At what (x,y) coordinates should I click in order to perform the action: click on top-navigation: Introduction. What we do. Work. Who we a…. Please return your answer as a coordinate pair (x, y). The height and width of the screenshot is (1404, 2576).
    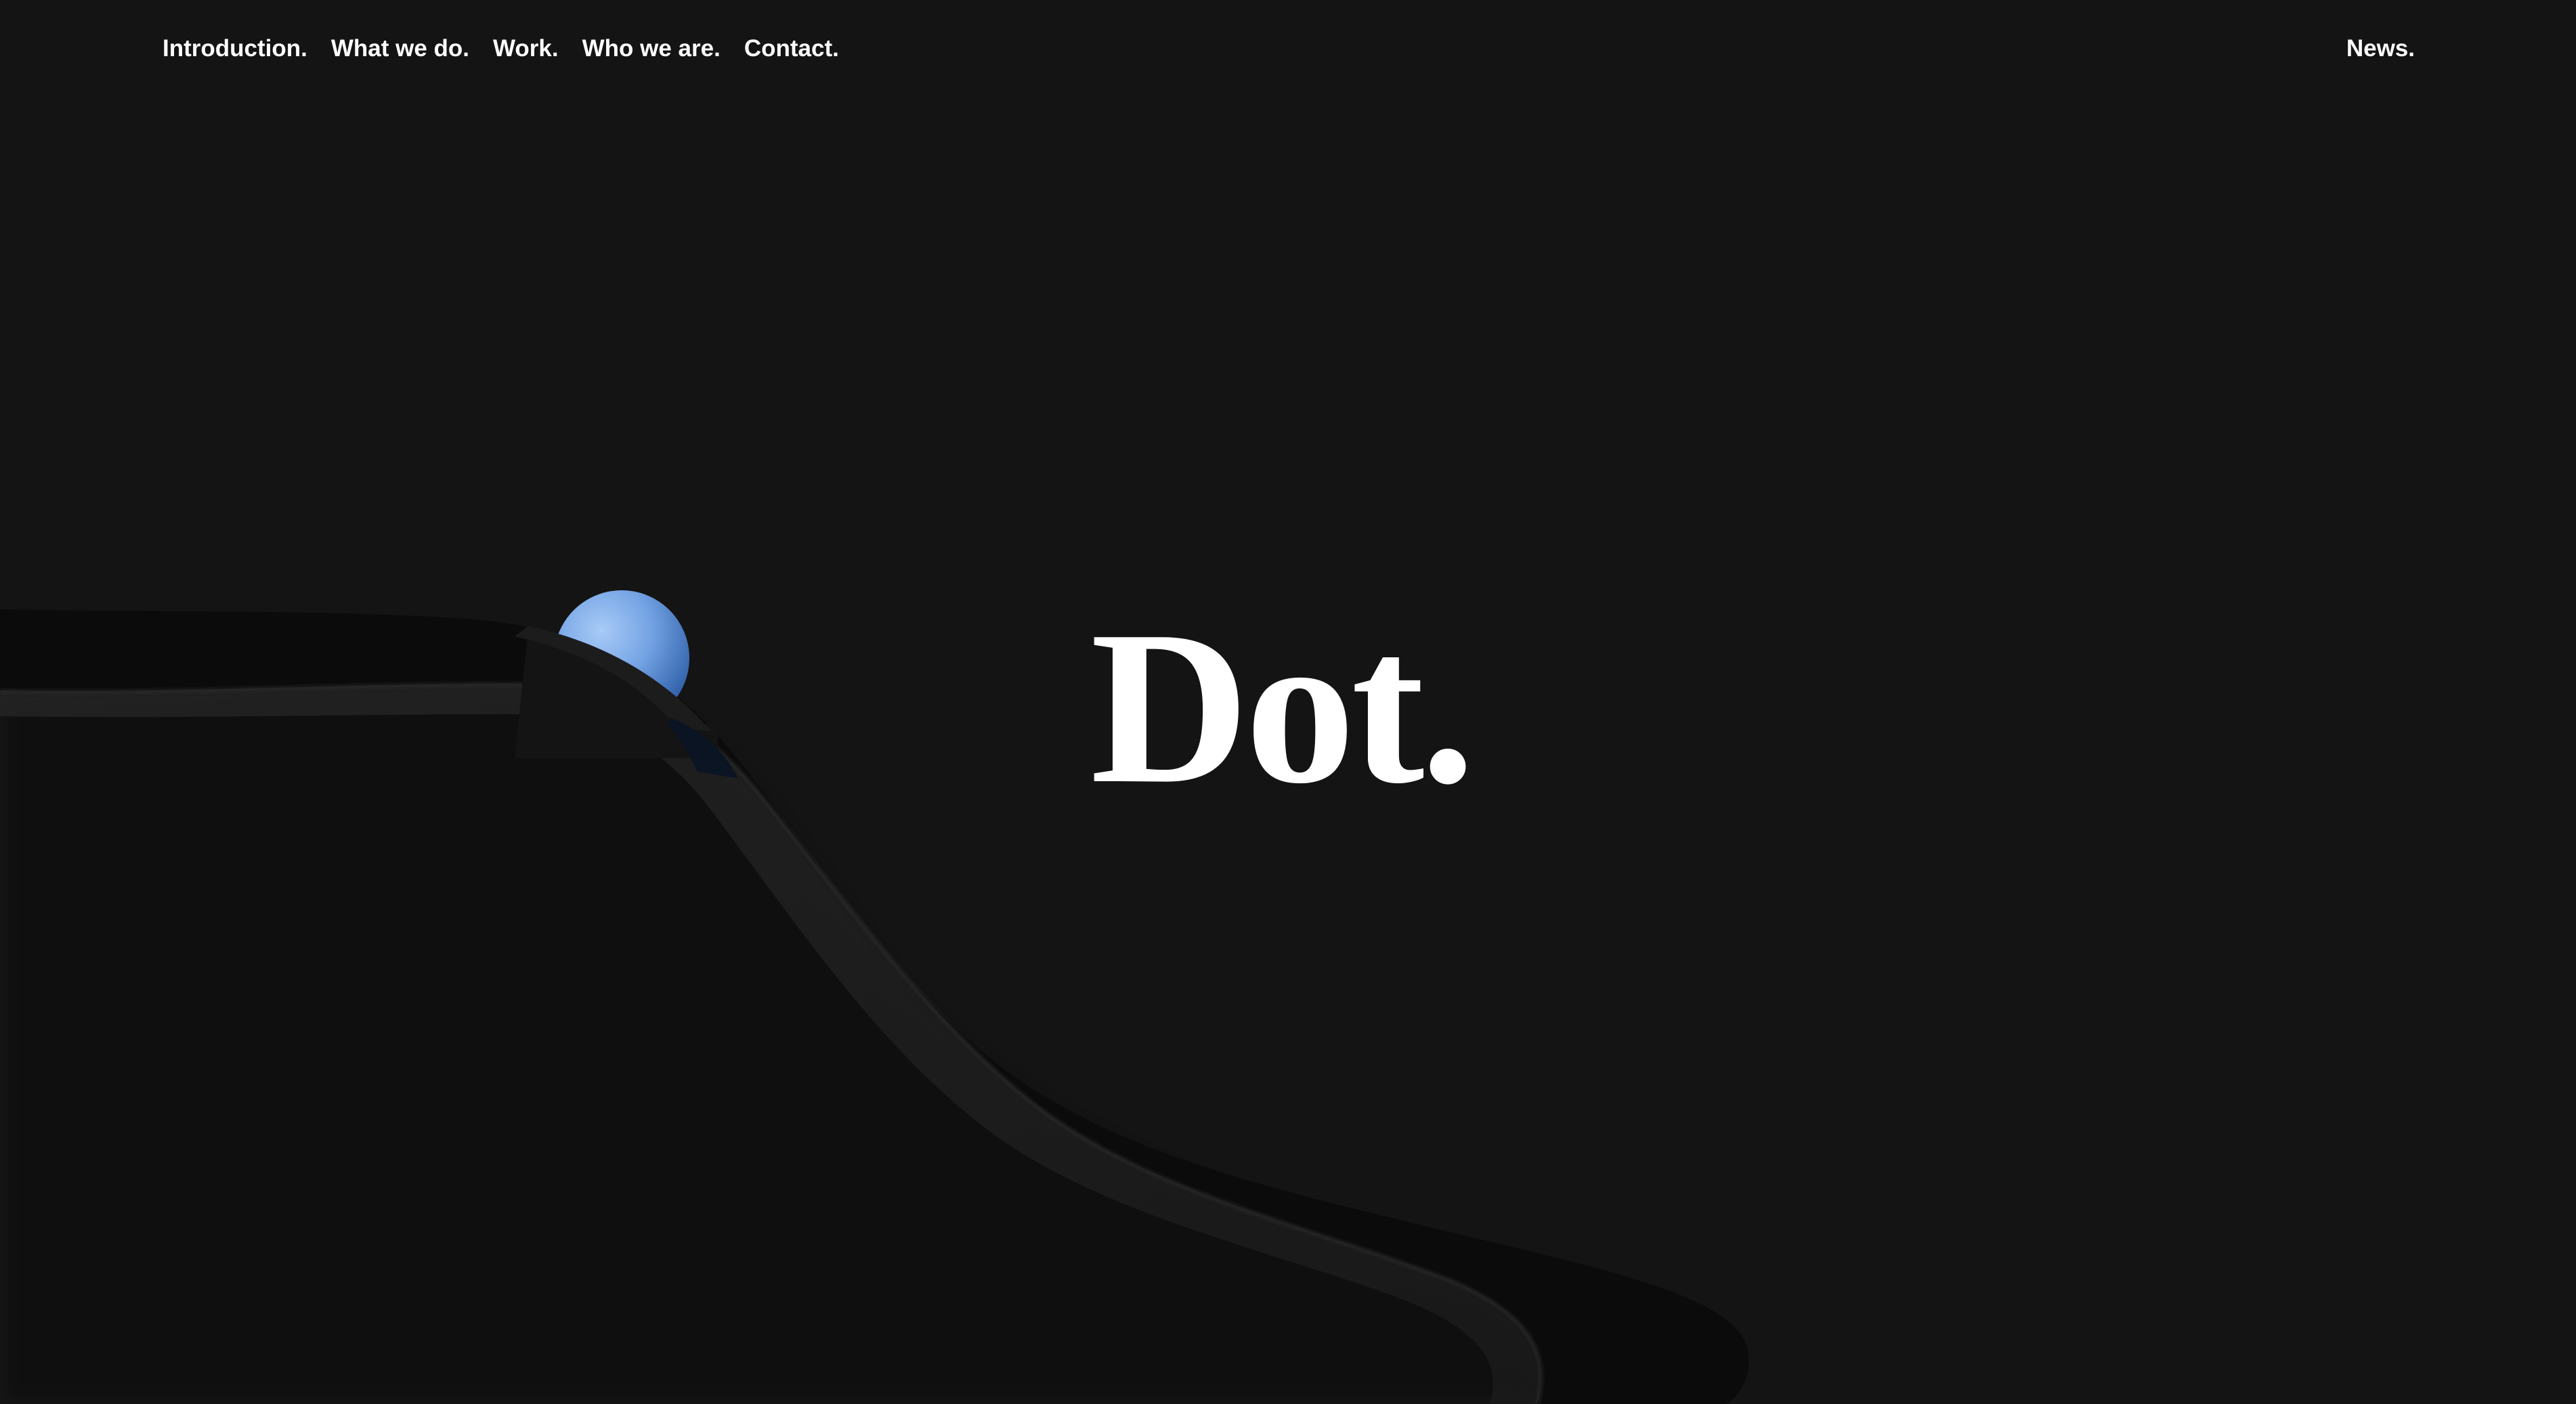
    Looking at the image, I should click on (1288, 49).